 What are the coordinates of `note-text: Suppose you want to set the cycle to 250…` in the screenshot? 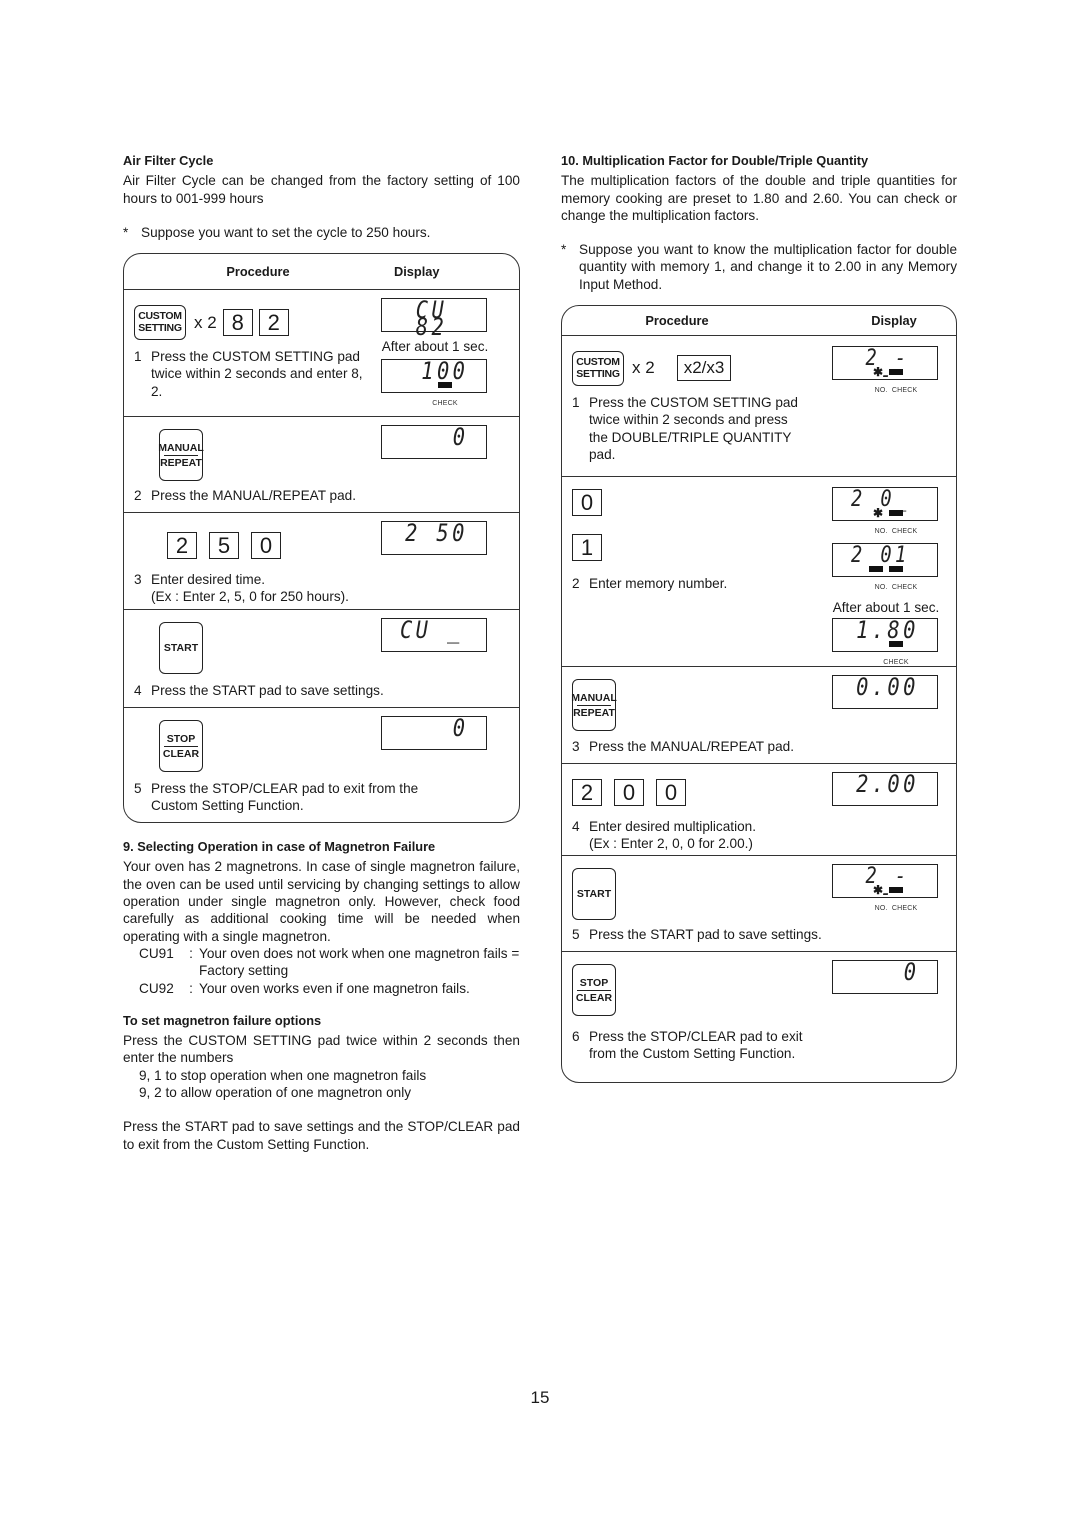 It's located at (286, 232).